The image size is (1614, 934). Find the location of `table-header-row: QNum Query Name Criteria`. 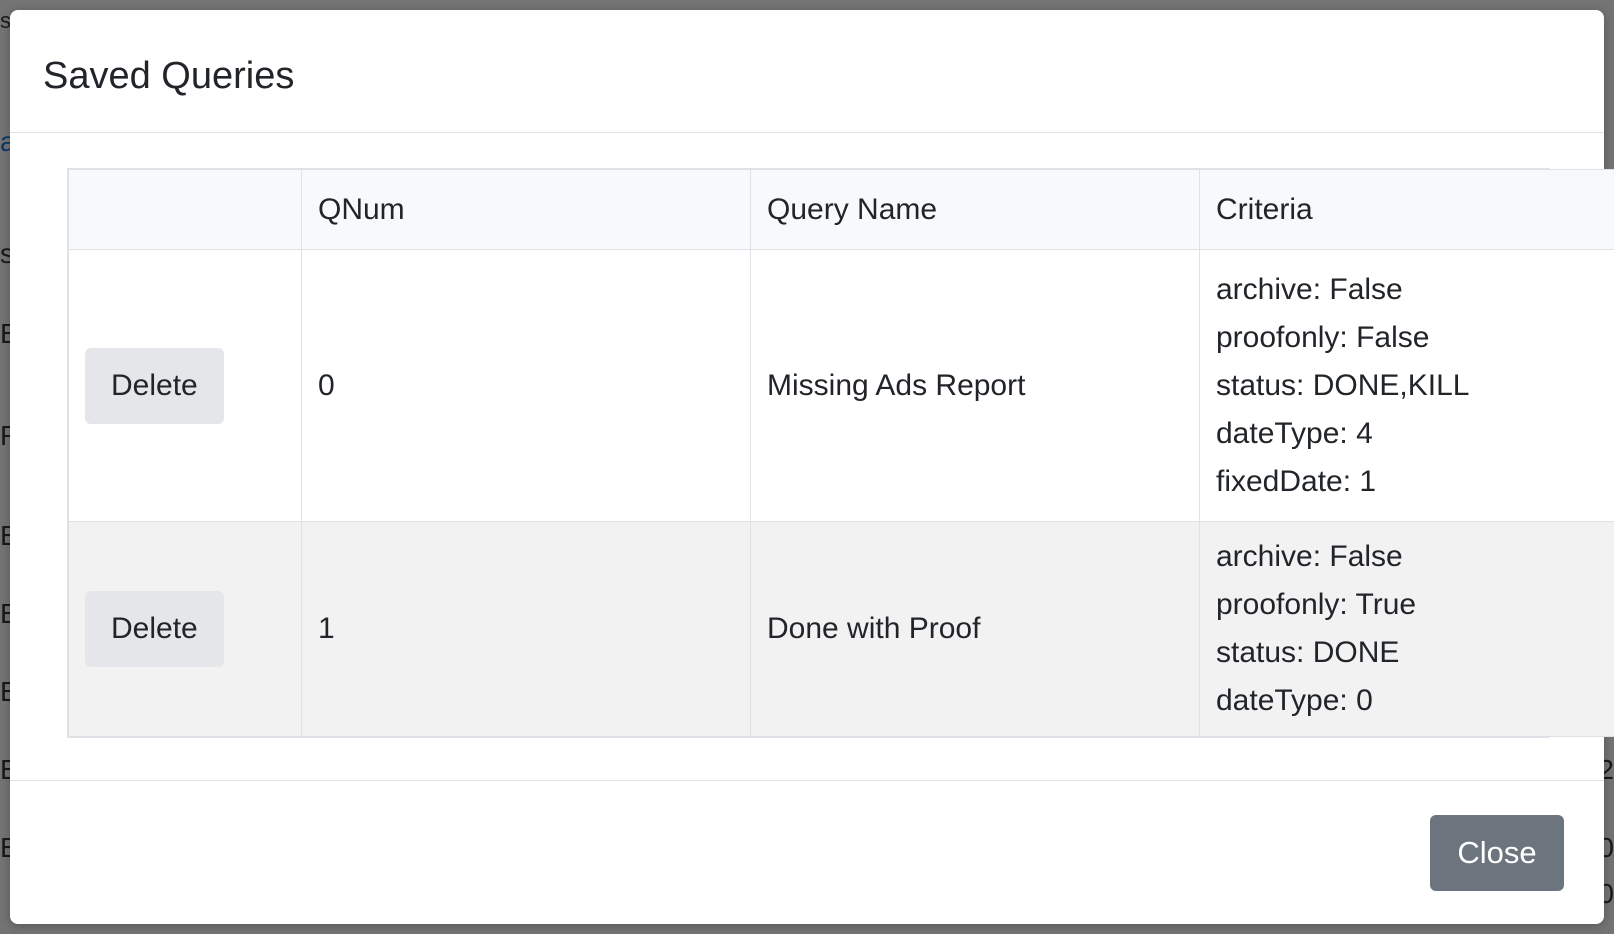

table-header-row: QNum Query Name Criteria is located at coordinates (841, 209).